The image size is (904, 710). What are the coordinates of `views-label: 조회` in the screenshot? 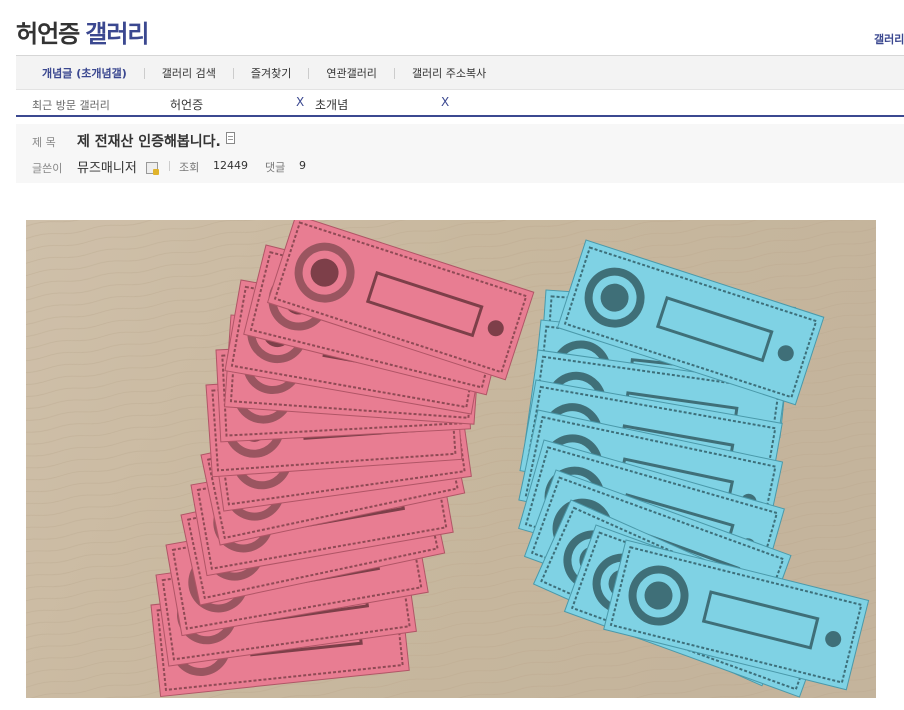 It's located at (189, 167).